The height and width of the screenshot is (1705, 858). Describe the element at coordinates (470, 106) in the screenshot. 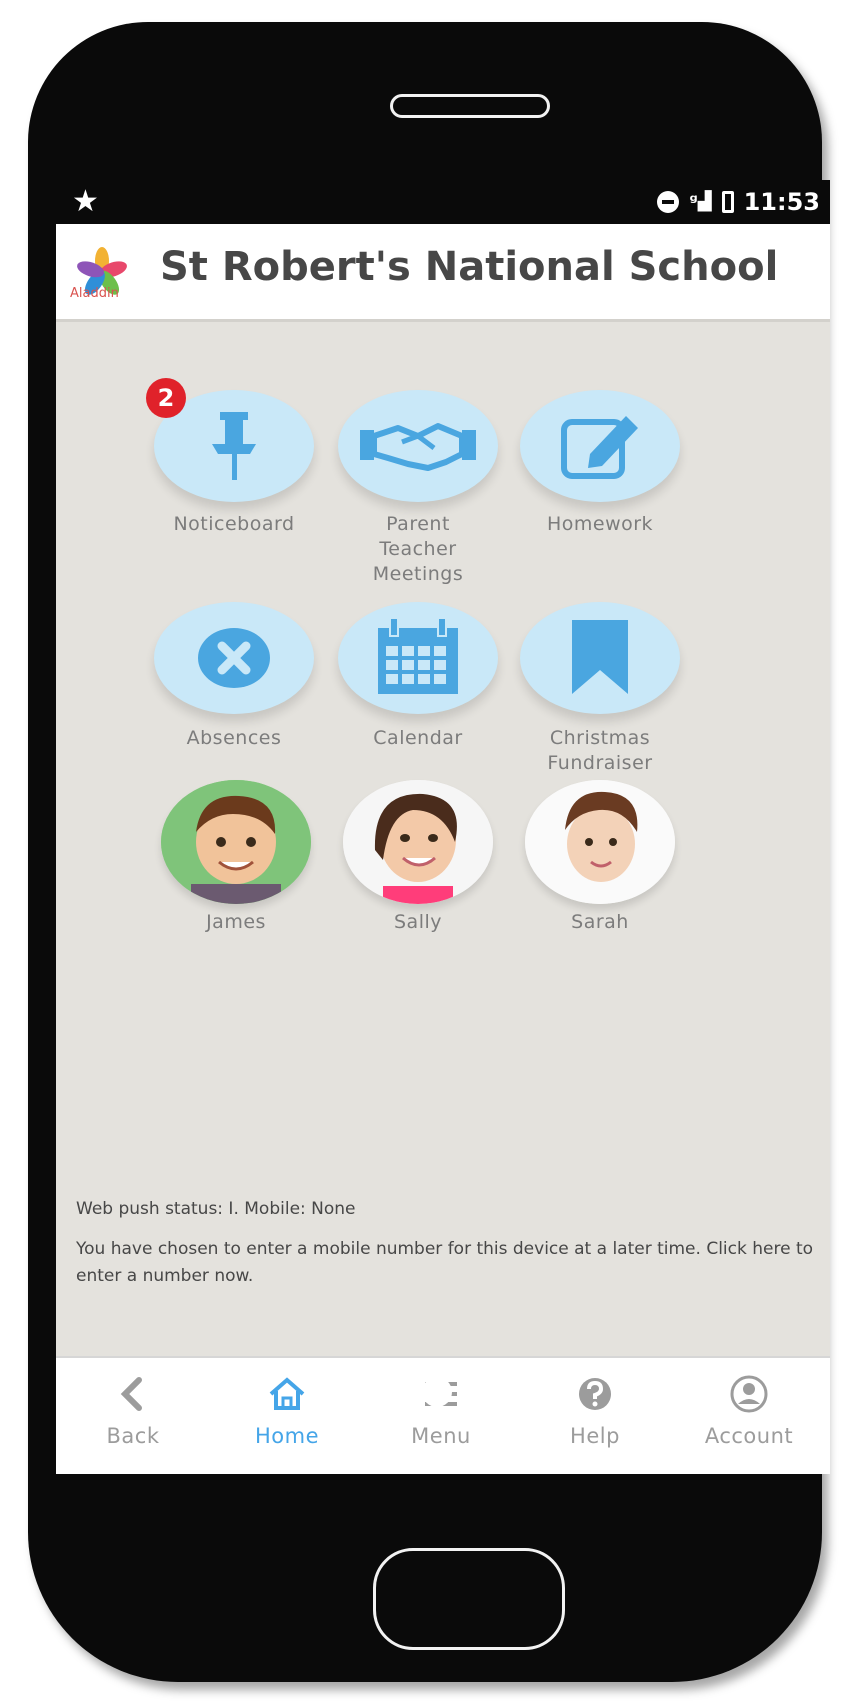

I see `phone-speaker` at that location.